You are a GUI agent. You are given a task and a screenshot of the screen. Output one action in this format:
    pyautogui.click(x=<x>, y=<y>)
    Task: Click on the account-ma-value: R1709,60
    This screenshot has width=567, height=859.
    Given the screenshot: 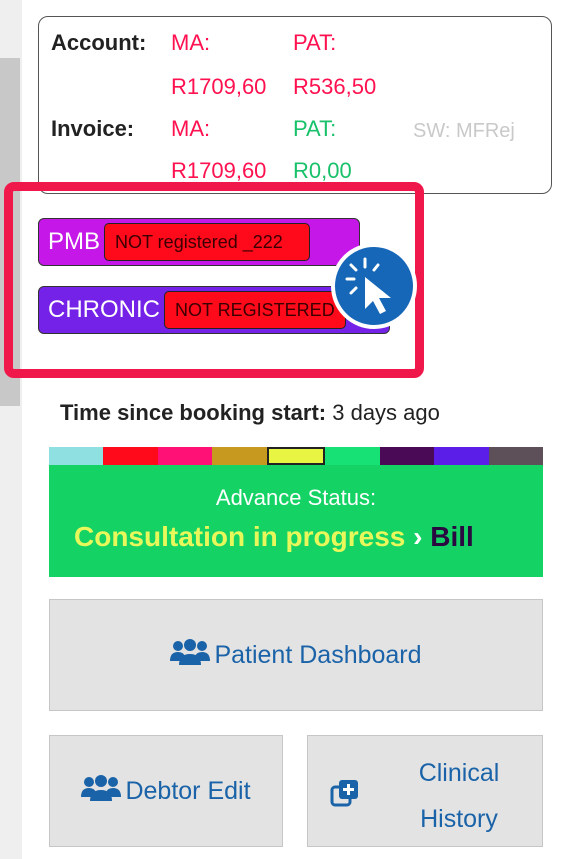 What is the action you would take?
    pyautogui.click(x=219, y=86)
    